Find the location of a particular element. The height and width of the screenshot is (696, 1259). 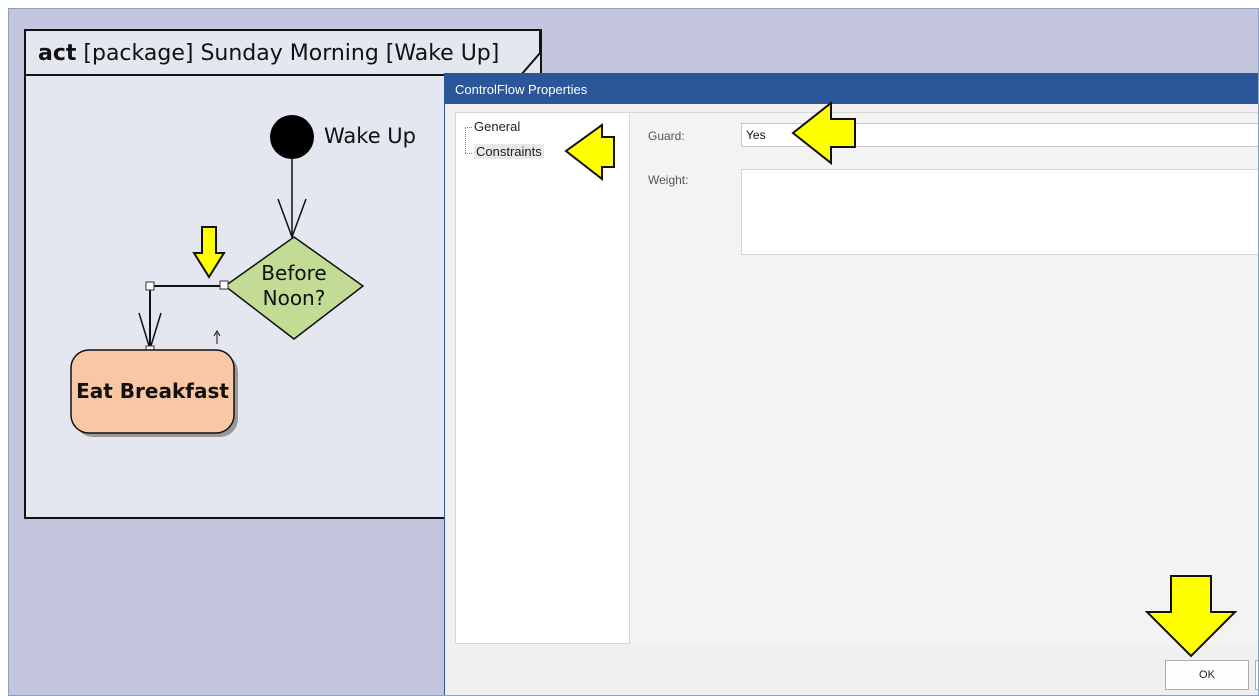

decision-label-line2: Noon? is located at coordinates (294, 298).